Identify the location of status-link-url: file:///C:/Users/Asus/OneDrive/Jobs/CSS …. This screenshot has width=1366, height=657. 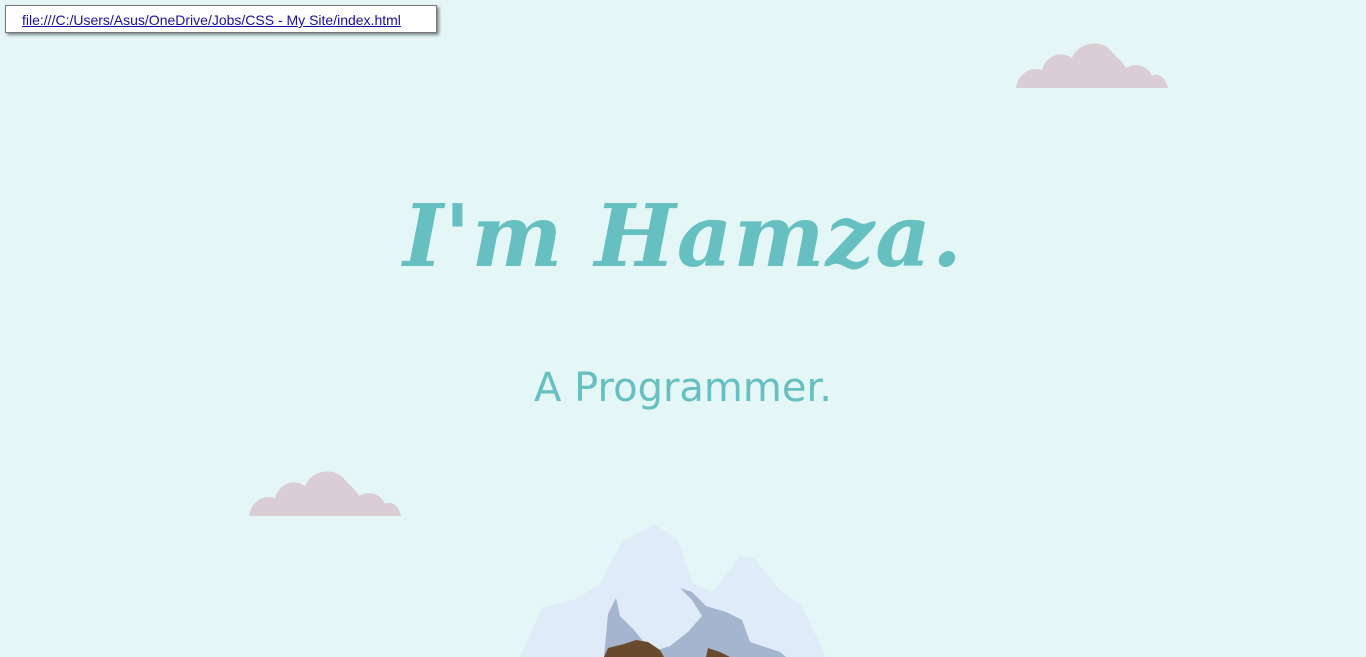
(211, 20).